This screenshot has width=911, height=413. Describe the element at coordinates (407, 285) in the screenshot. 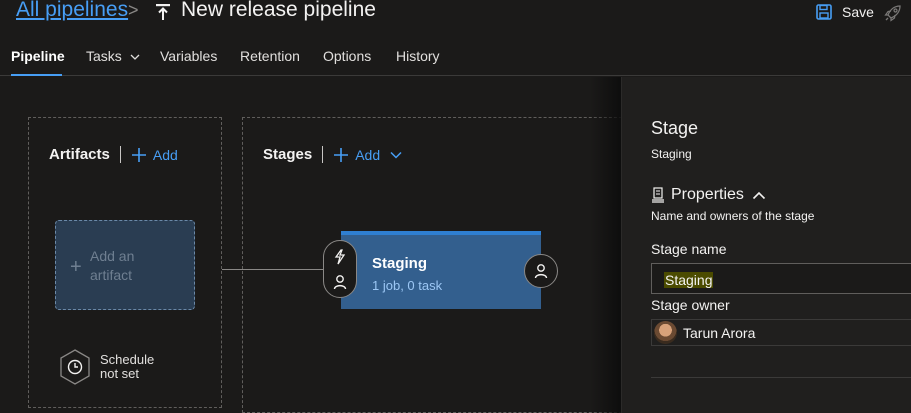

I see `stage-summary-link: 1 job, 0 task` at that location.